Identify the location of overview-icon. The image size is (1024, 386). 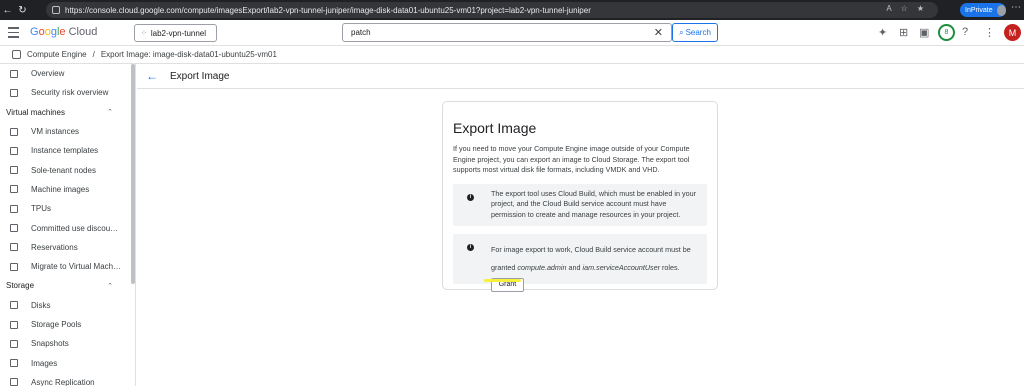
(14, 73).